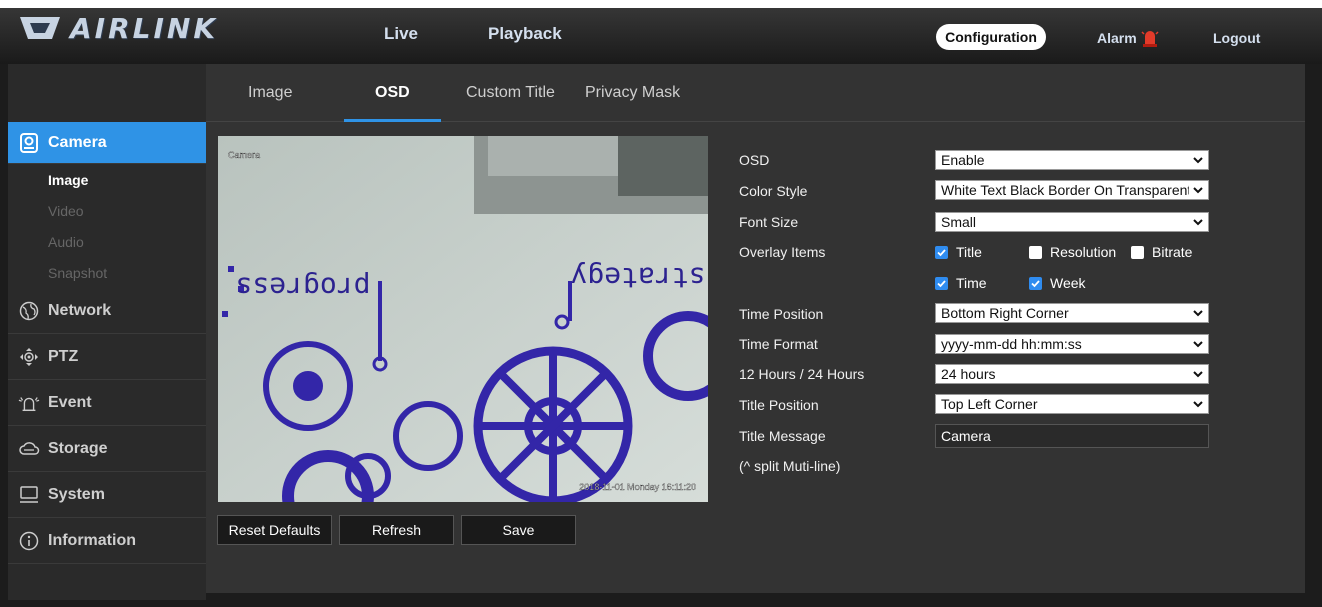  Describe the element at coordinates (29, 311) in the screenshot. I see `globe-icon` at that location.